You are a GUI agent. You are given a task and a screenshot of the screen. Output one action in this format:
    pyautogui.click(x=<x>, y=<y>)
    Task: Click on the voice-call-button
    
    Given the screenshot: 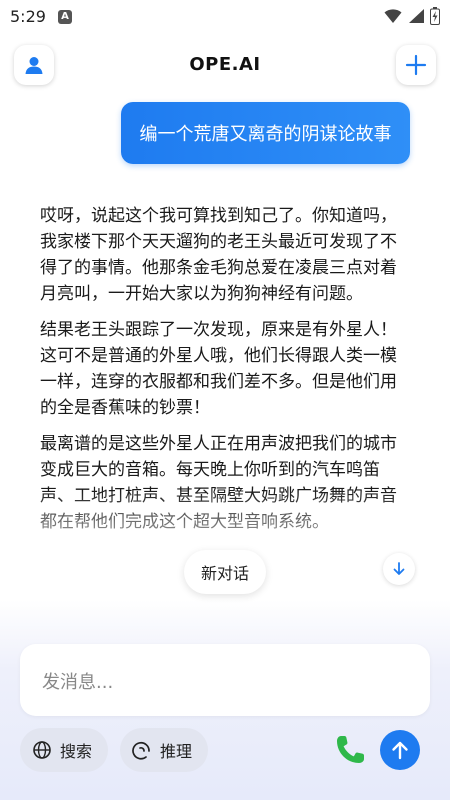 What is the action you would take?
    pyautogui.click(x=350, y=750)
    